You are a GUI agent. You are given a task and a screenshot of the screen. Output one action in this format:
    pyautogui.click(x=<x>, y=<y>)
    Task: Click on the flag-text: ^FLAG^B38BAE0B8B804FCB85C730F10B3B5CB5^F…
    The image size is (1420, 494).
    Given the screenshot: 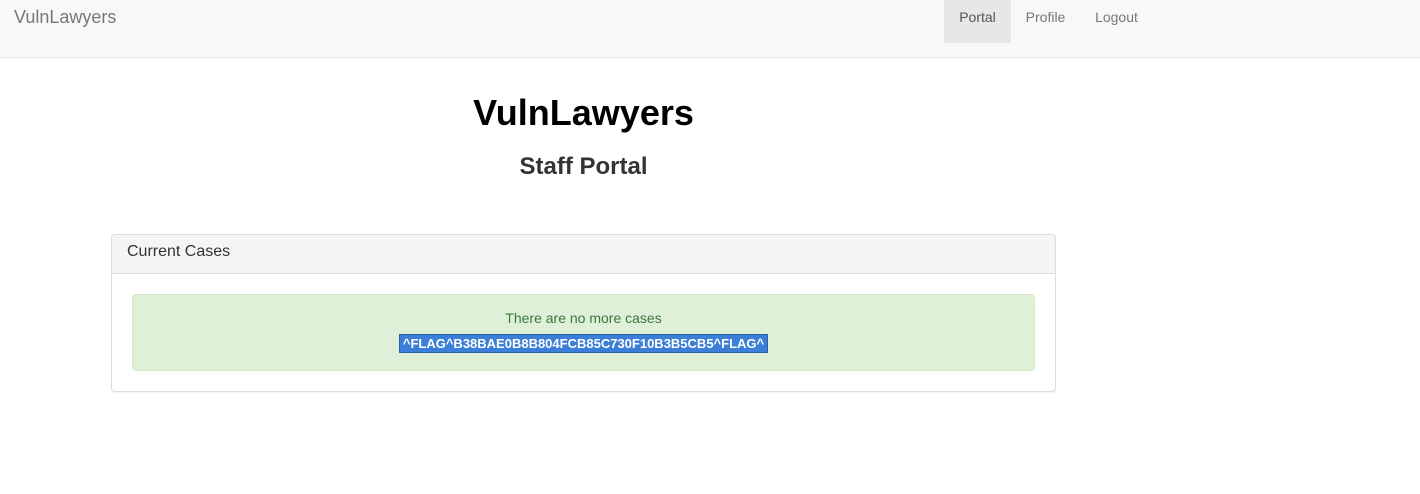 What is the action you would take?
    pyautogui.click(x=583, y=343)
    